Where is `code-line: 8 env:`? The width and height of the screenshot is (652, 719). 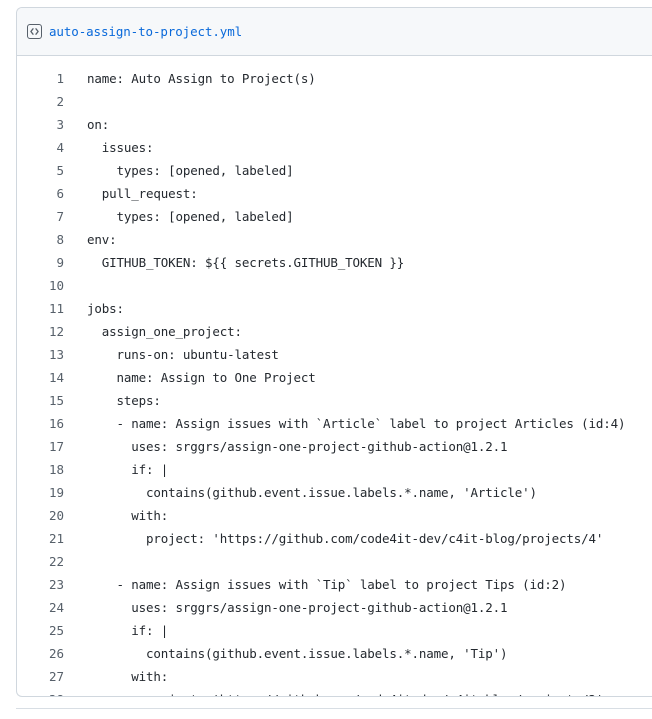
code-line: 8 env: is located at coordinates (334, 239).